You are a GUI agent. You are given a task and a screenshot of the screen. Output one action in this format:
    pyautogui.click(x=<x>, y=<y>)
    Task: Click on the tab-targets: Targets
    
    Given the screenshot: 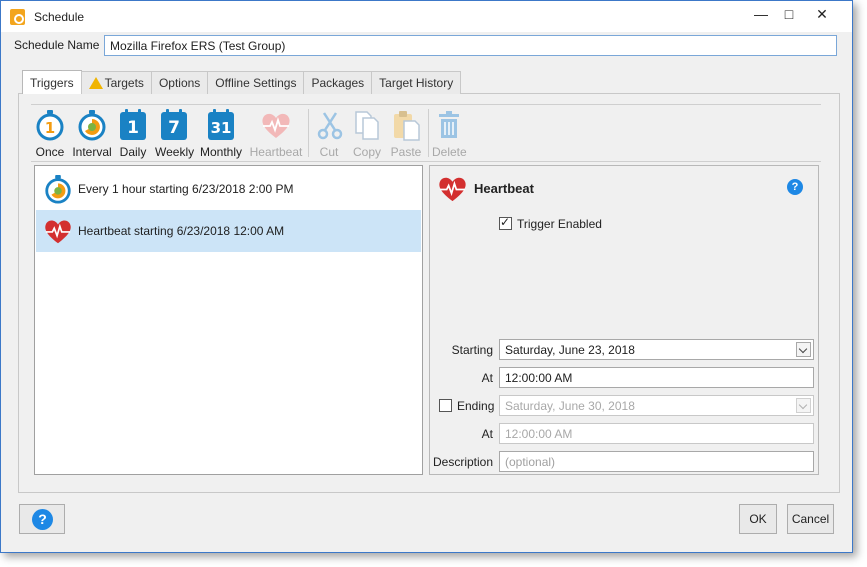 What is the action you would take?
    pyautogui.click(x=116, y=82)
    